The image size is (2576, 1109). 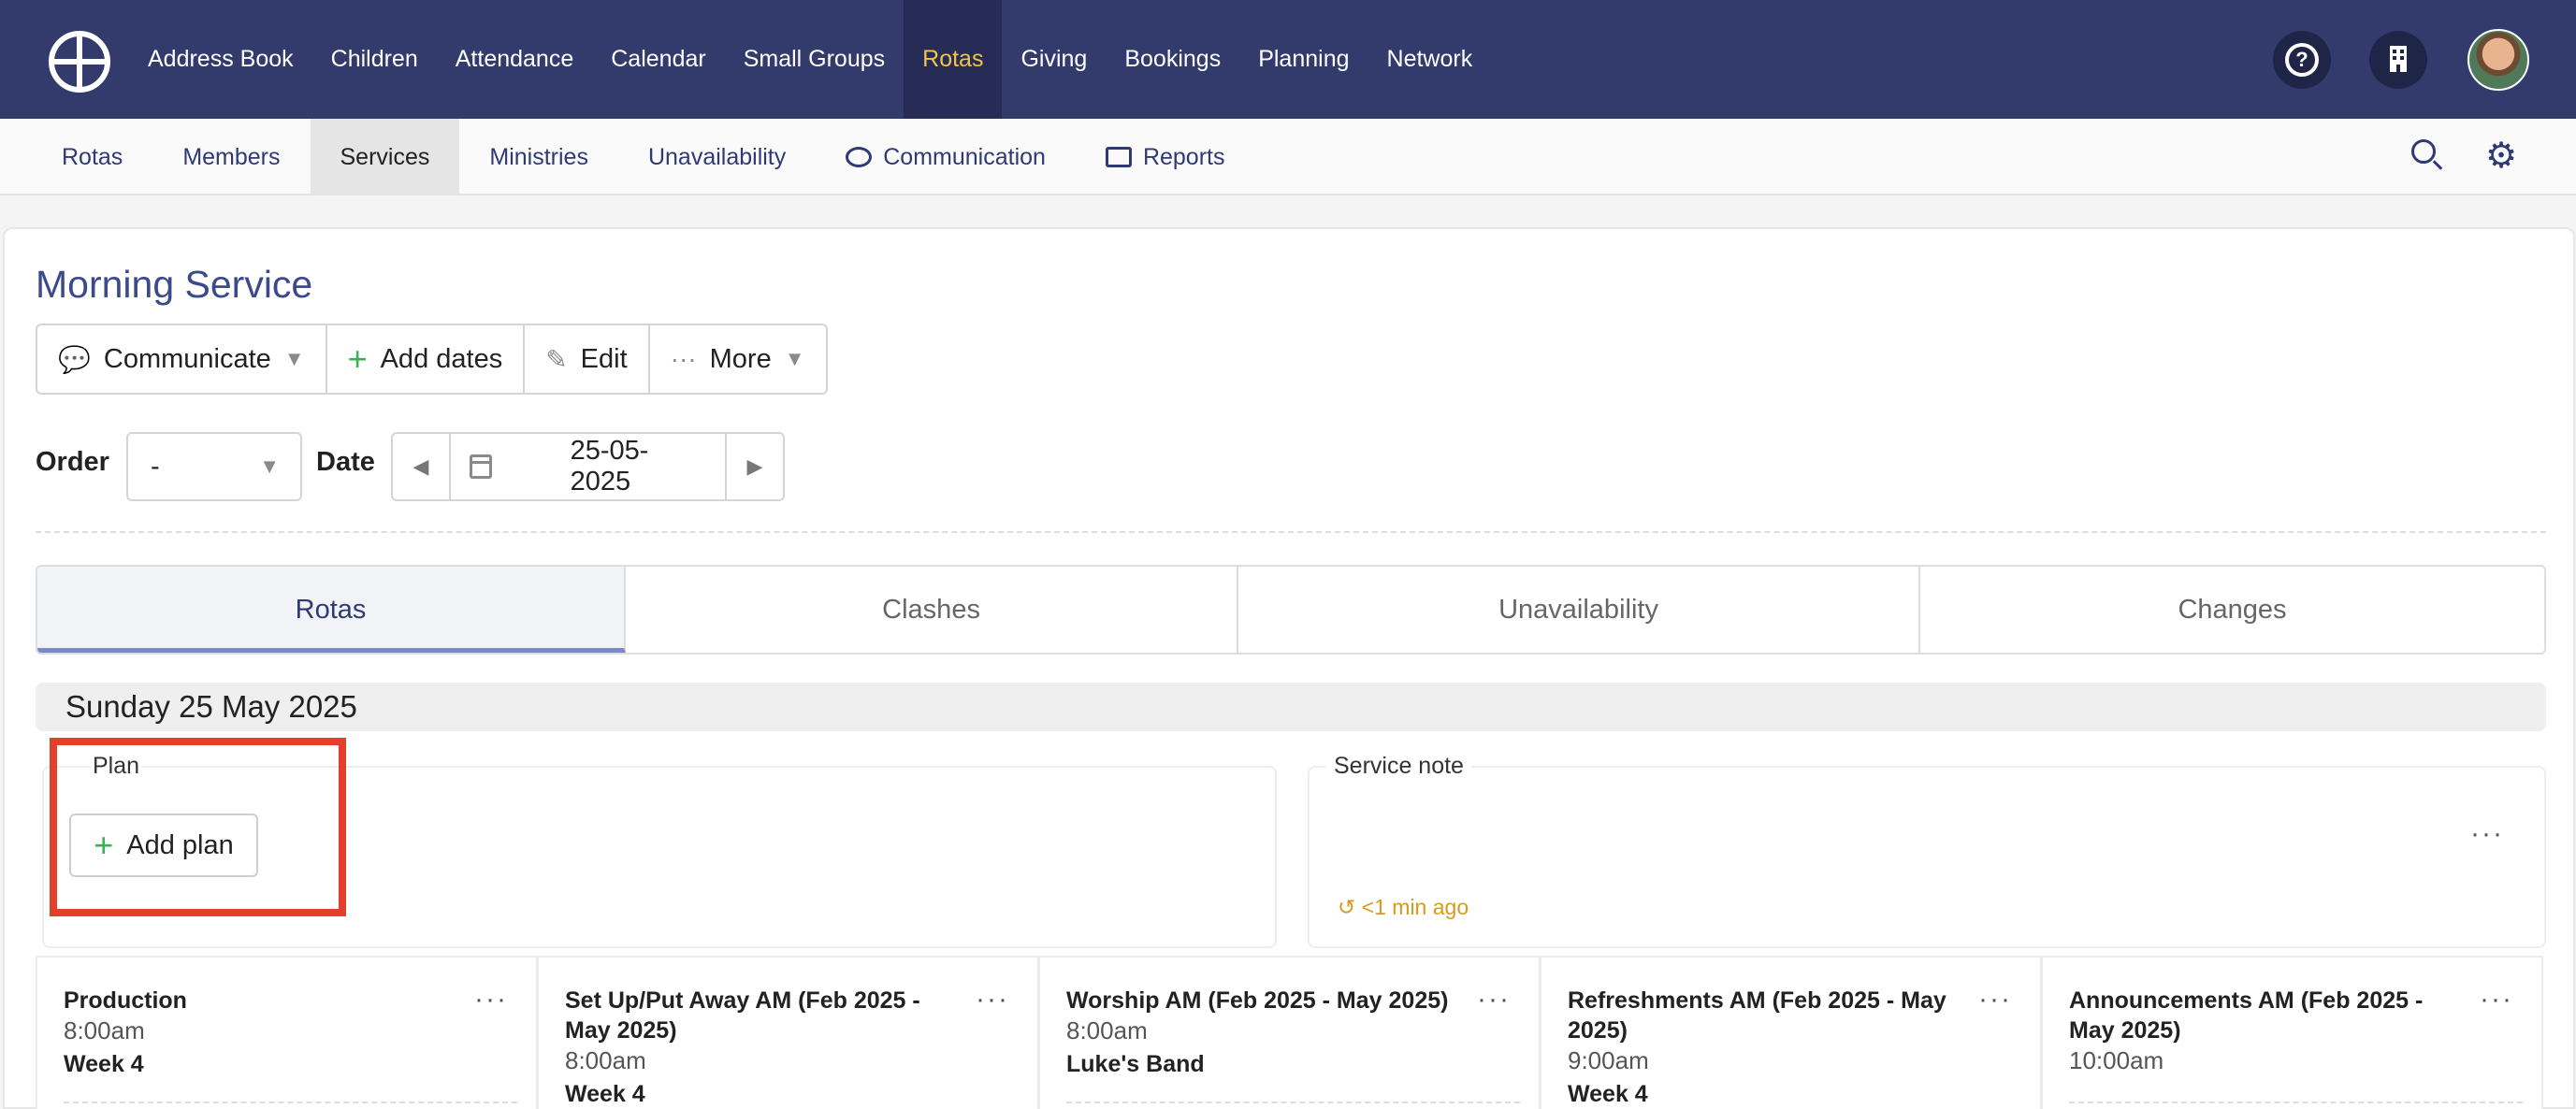 I want to click on subnav-communication-label: Communication, so click(x=964, y=157).